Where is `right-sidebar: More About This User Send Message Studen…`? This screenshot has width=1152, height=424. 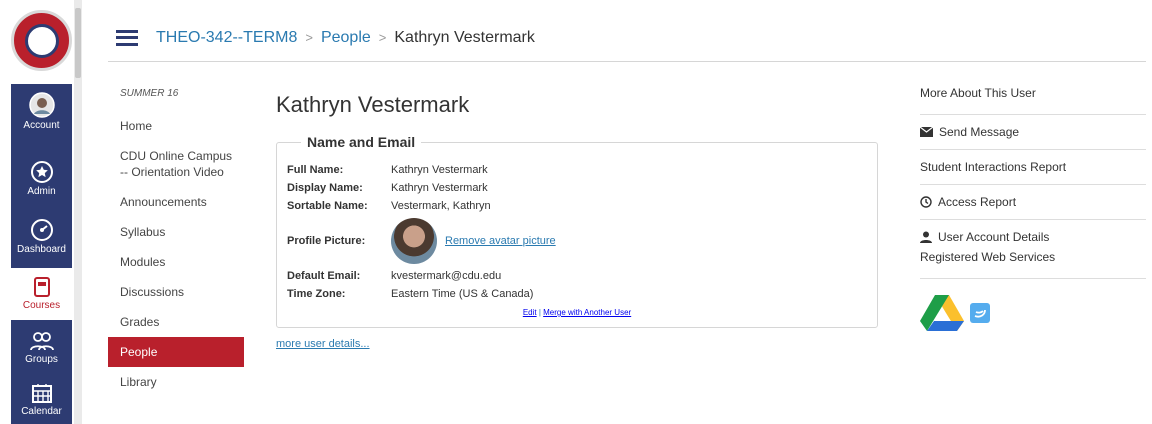 right-sidebar: More About This User Send Message Studen… is located at coordinates (1033, 208).